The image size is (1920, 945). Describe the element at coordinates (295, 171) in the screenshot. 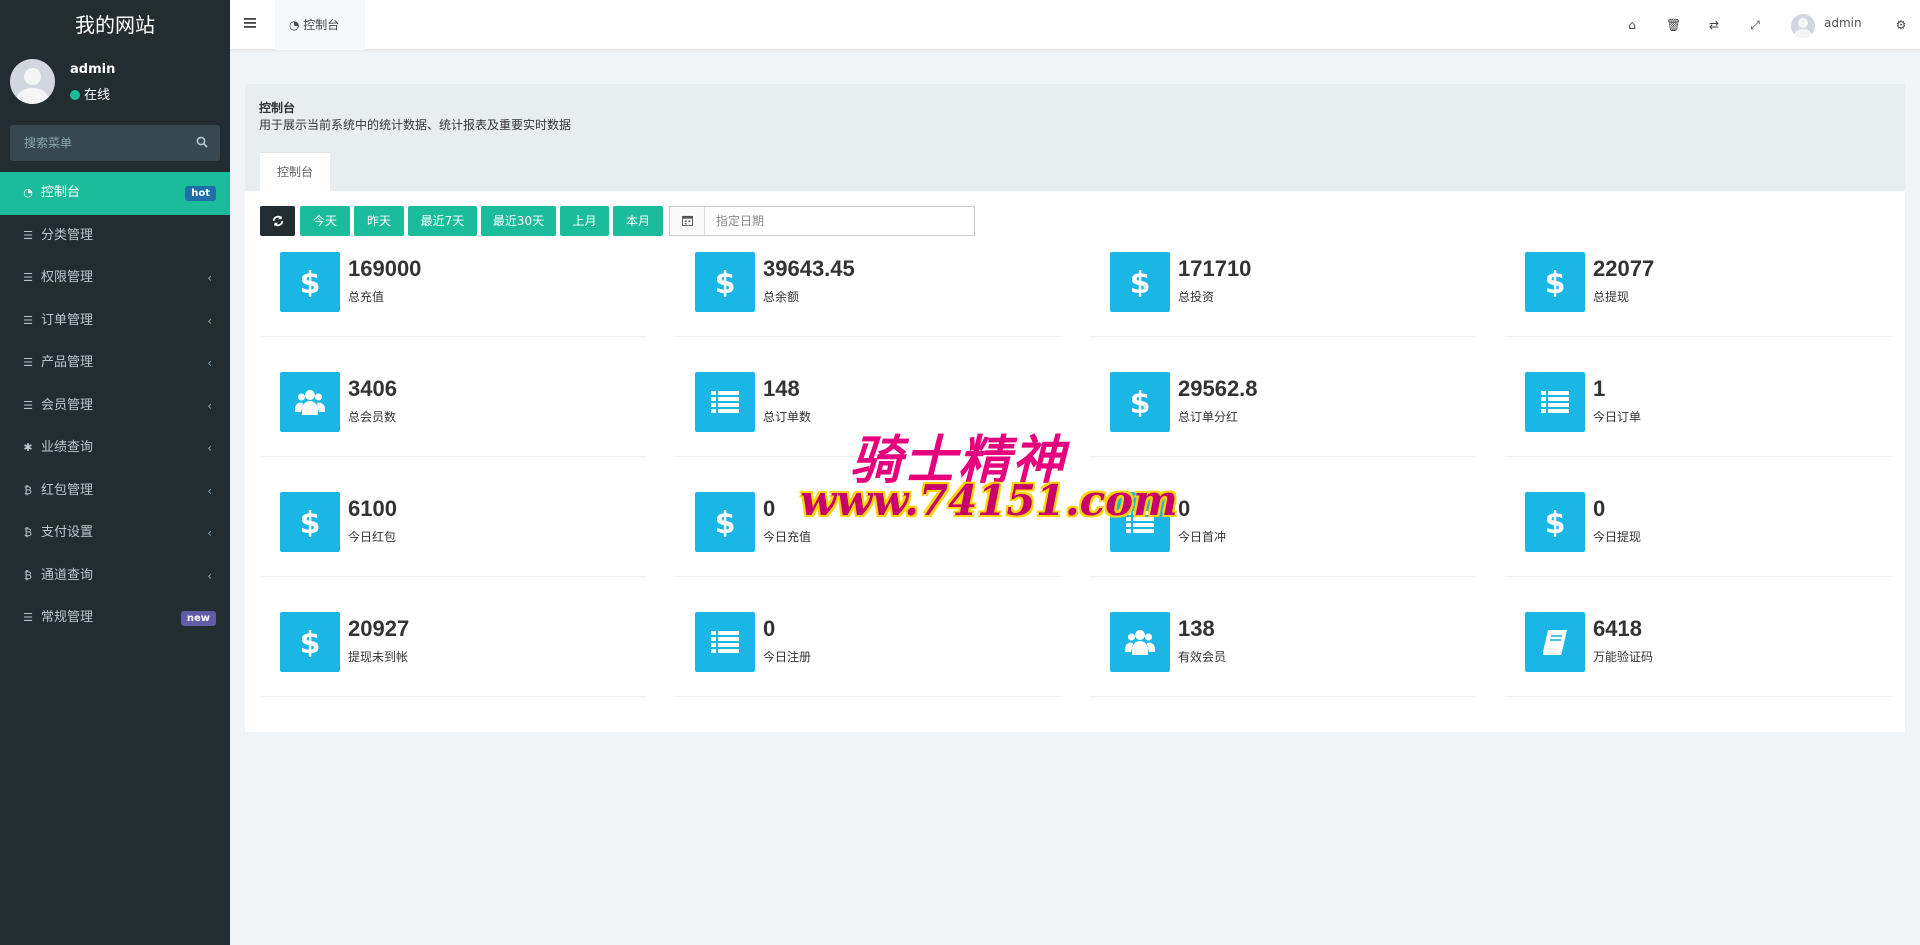

I see `tab-console: 控制台` at that location.